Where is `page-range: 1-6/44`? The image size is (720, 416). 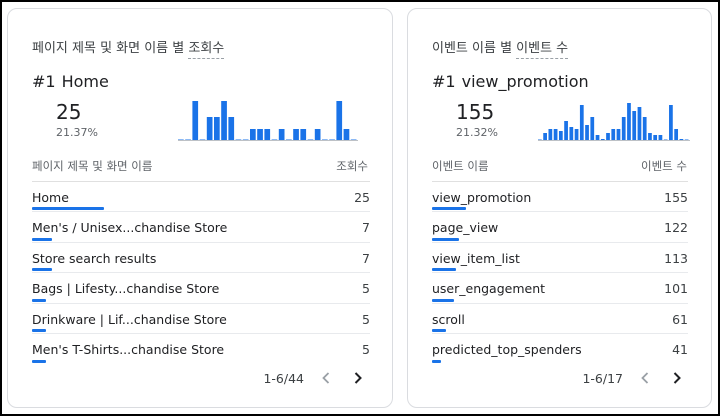
page-range: 1-6/44 is located at coordinates (283, 378).